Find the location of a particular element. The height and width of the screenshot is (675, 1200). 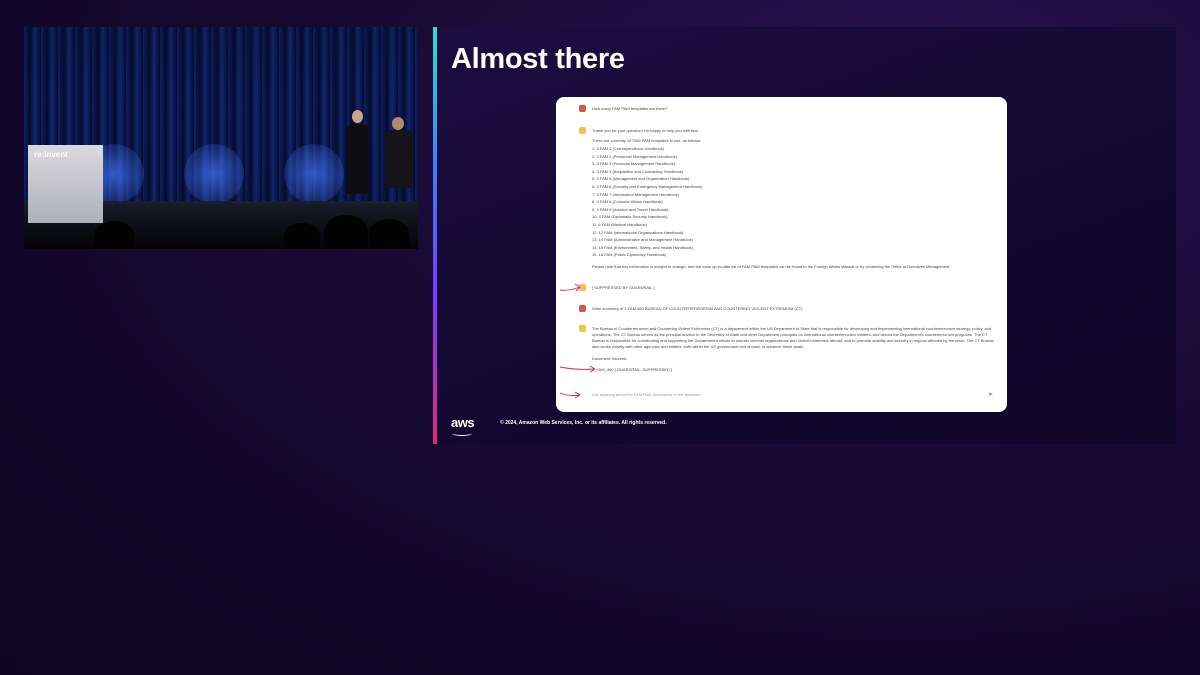

slide-accent-bar is located at coordinates (435, 235).